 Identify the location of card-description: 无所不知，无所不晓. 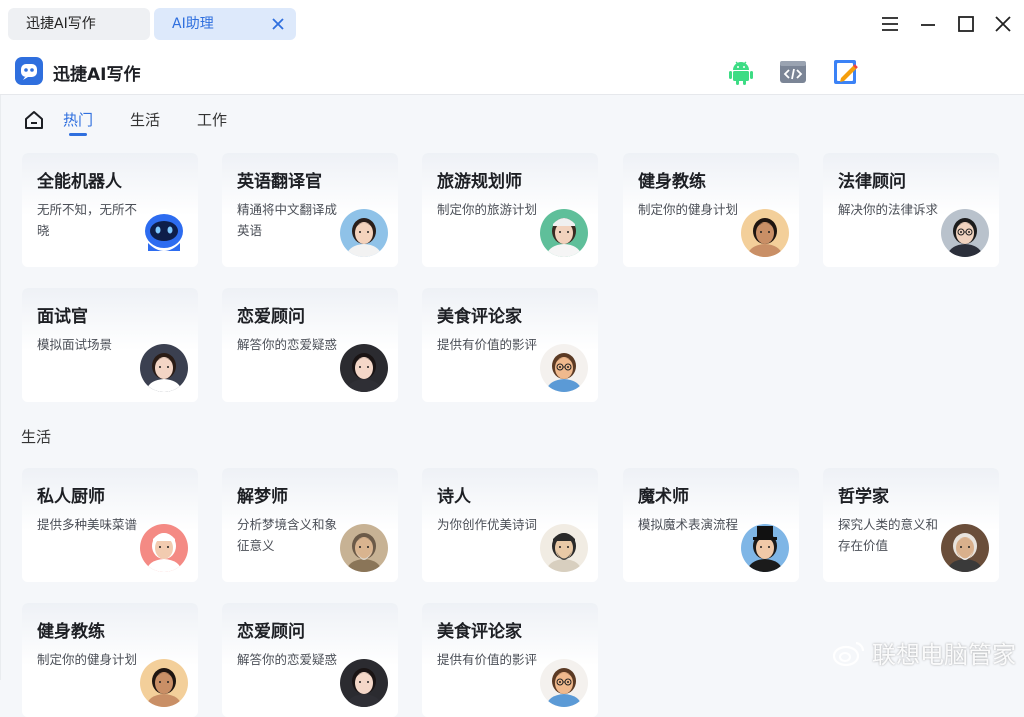
(87, 220).